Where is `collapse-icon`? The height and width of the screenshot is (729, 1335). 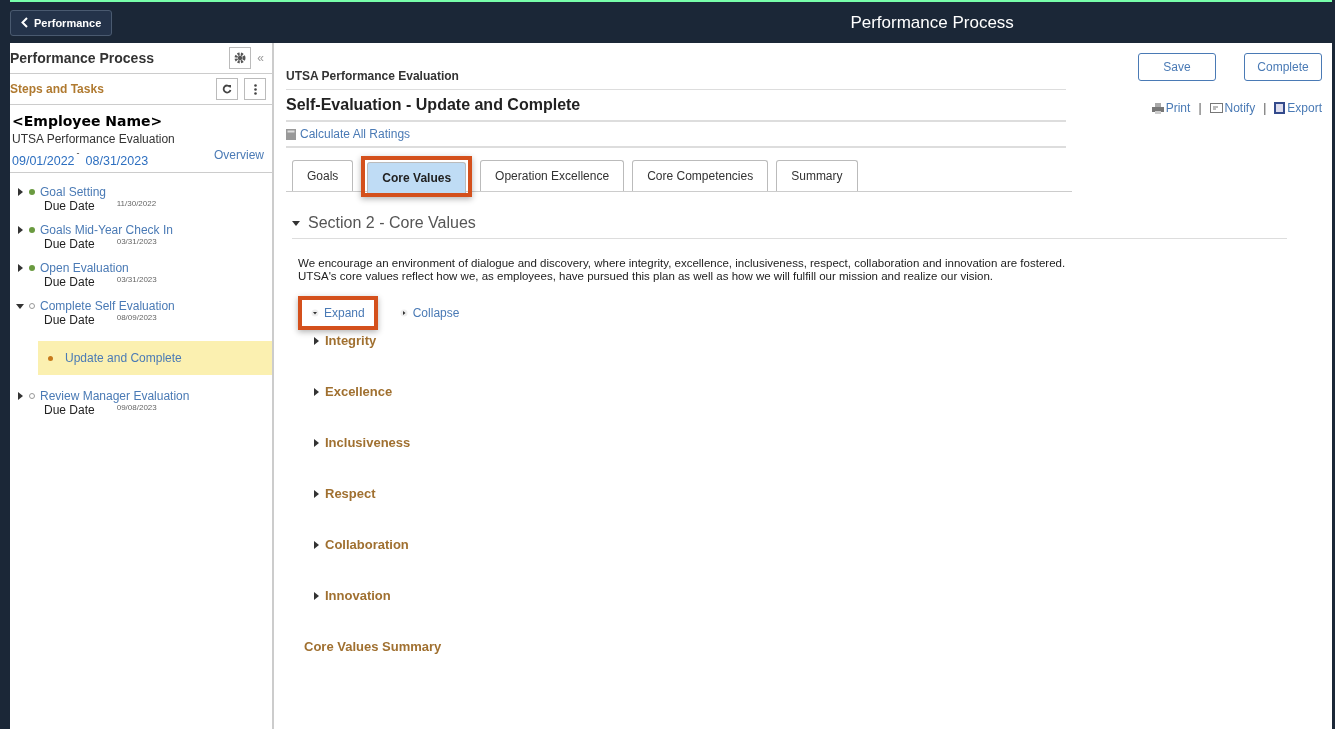
collapse-icon is located at coordinates (403, 313).